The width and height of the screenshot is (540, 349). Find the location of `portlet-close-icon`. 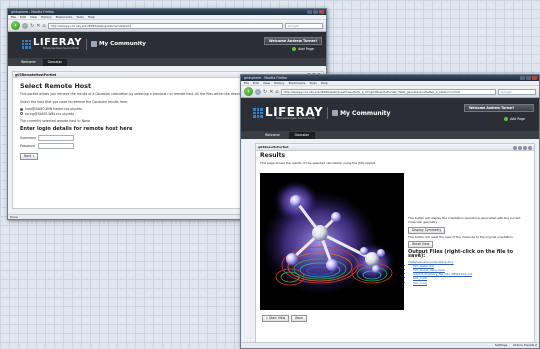

portlet-close-icon is located at coordinates (530, 147).